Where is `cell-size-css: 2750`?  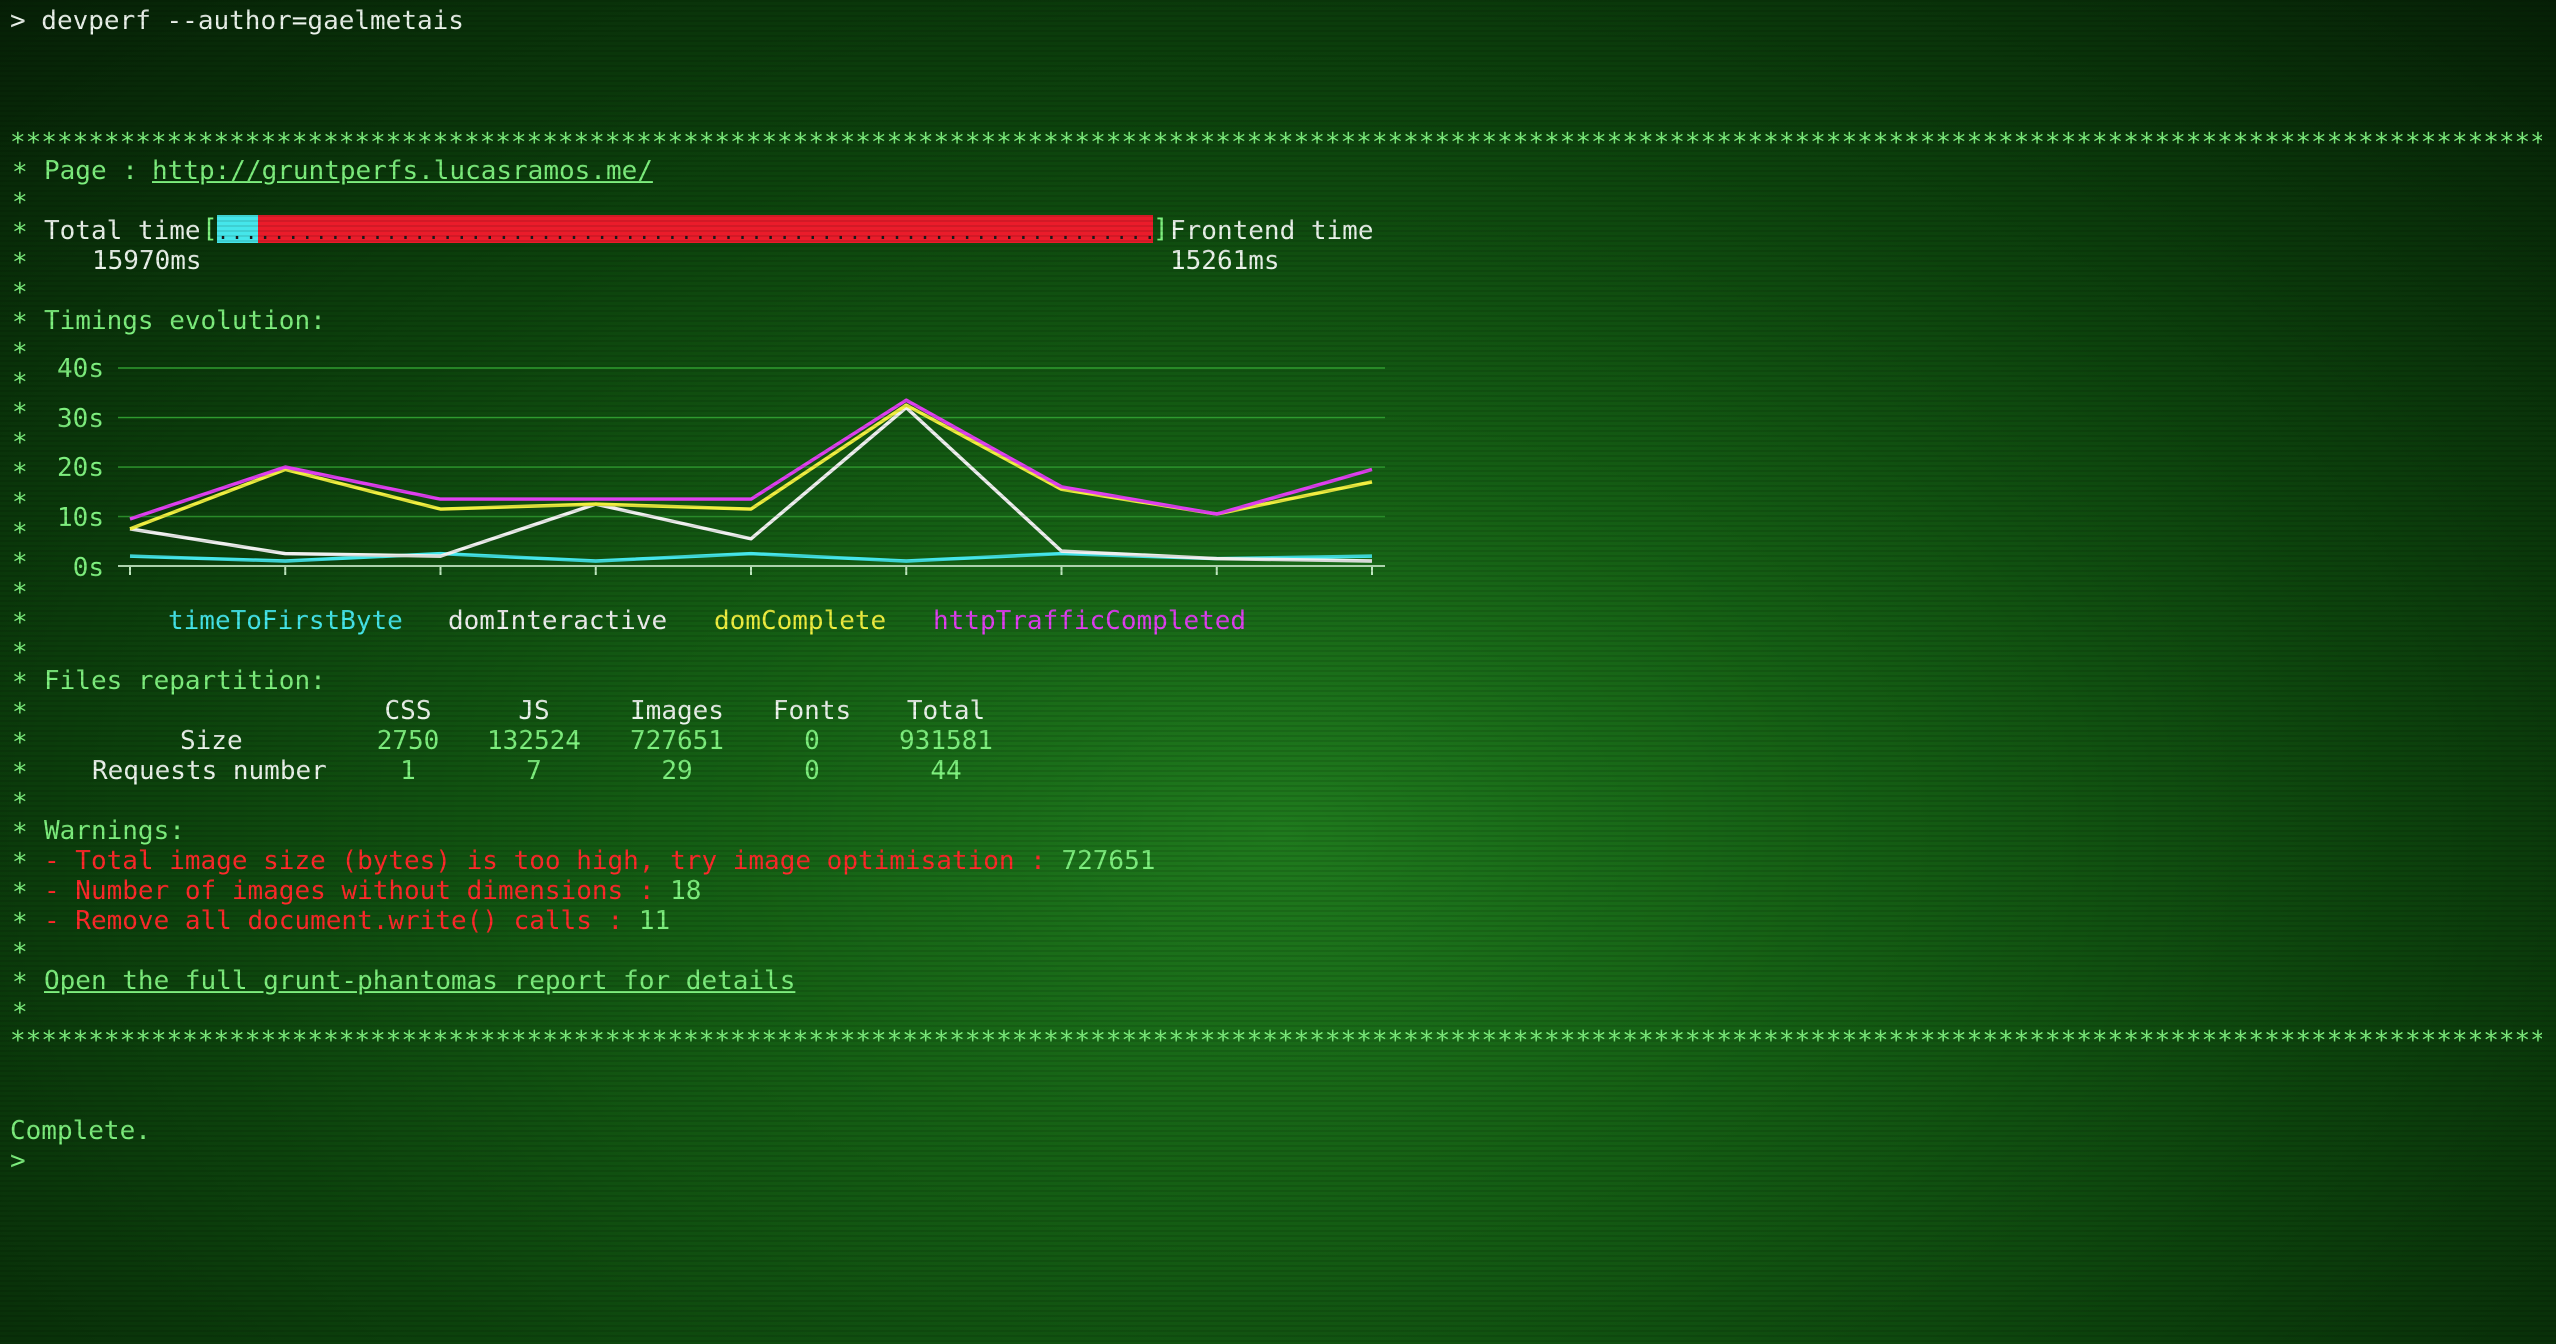
cell-size-css: 2750 is located at coordinates (408, 741).